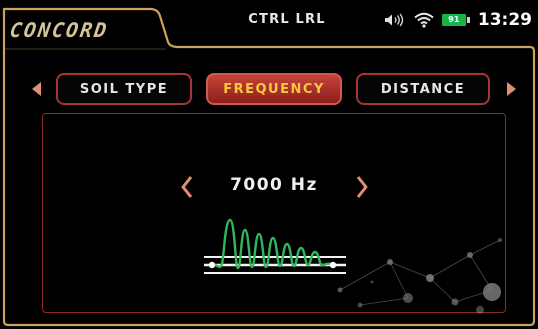 This screenshot has width=538, height=329. I want to click on tab-frequency: FREQUENCY, so click(274, 89).